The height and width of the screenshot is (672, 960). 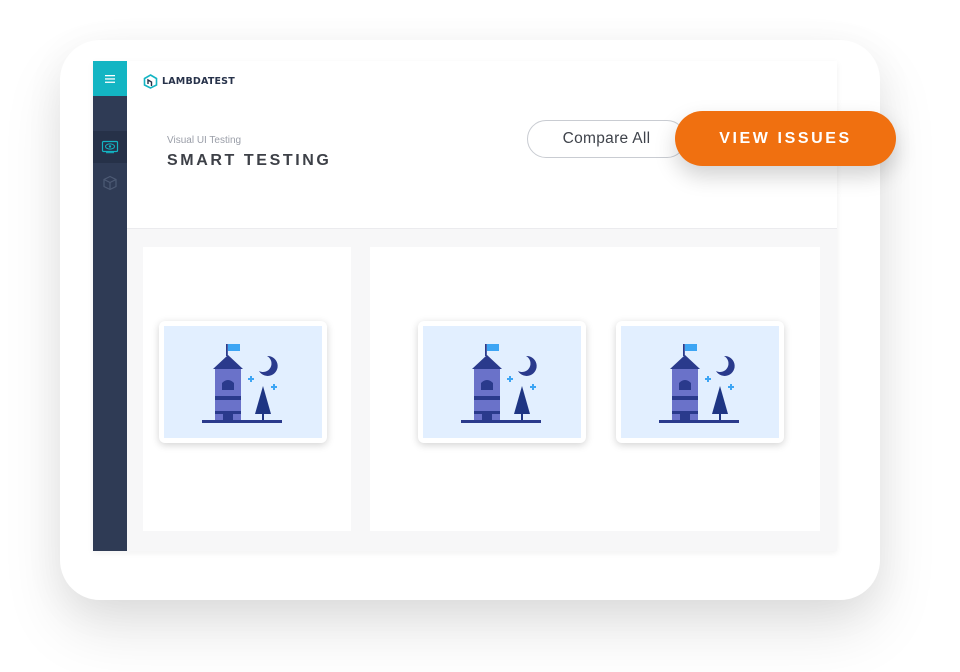 I want to click on menu-icon, so click(x=110, y=78).